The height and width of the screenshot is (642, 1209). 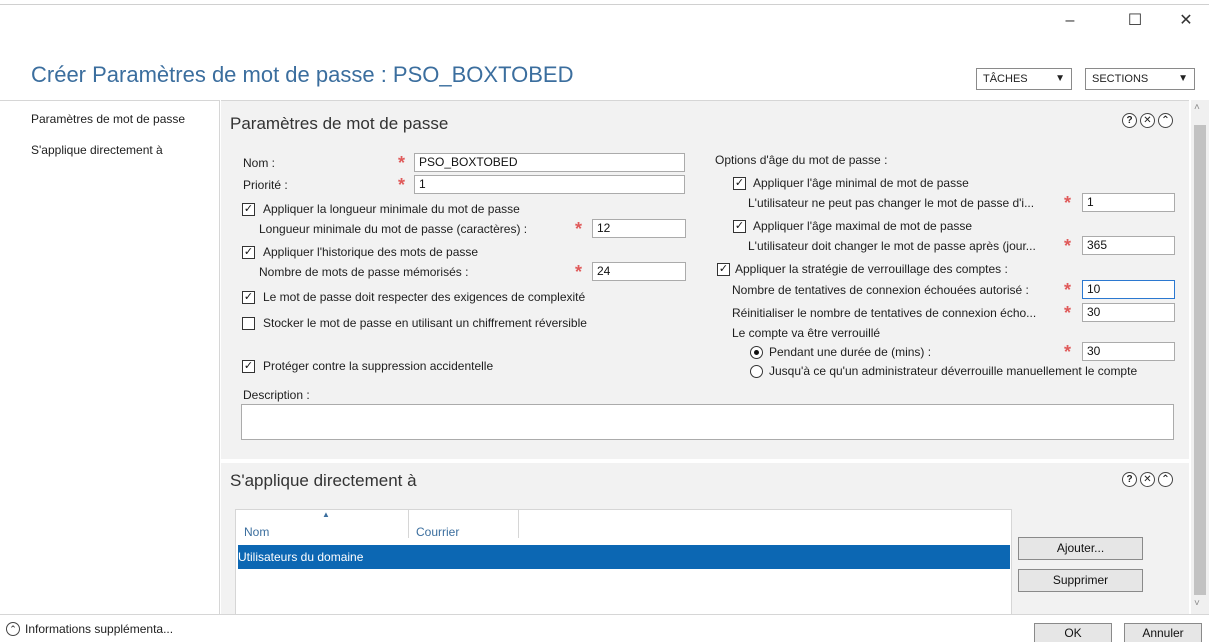 What do you see at coordinates (639, 228) in the screenshot?
I see `min-length-field: 12` at bounding box center [639, 228].